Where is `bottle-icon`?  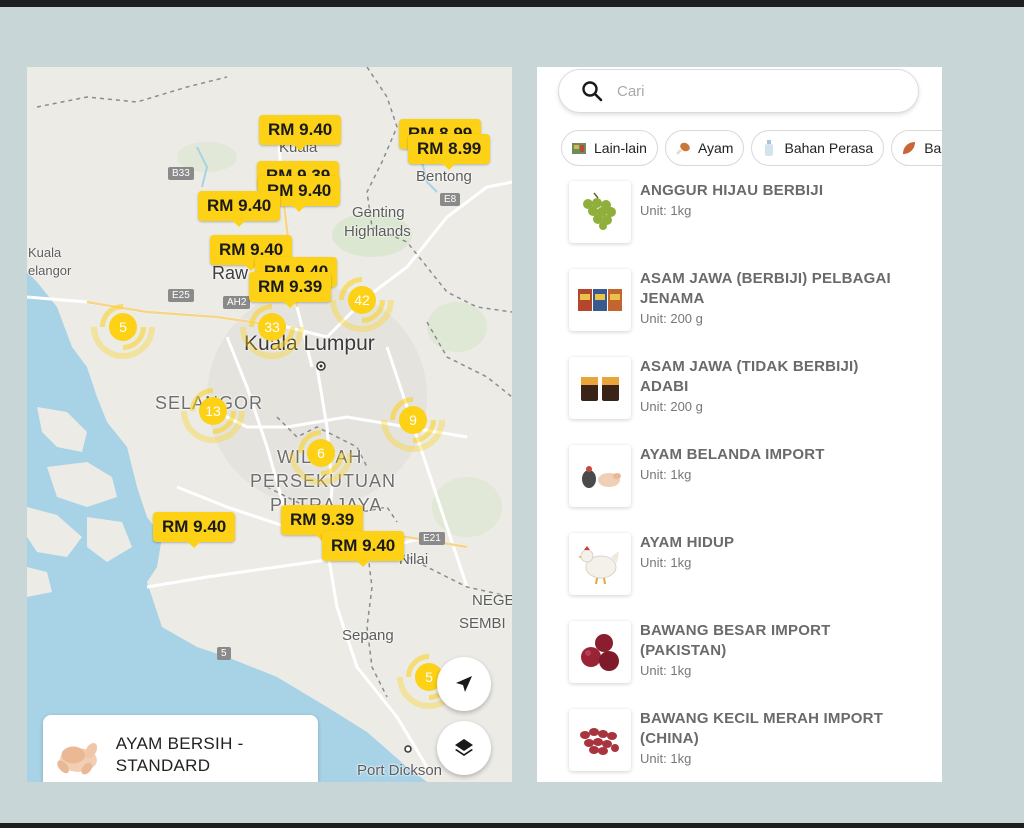 bottle-icon is located at coordinates (769, 148).